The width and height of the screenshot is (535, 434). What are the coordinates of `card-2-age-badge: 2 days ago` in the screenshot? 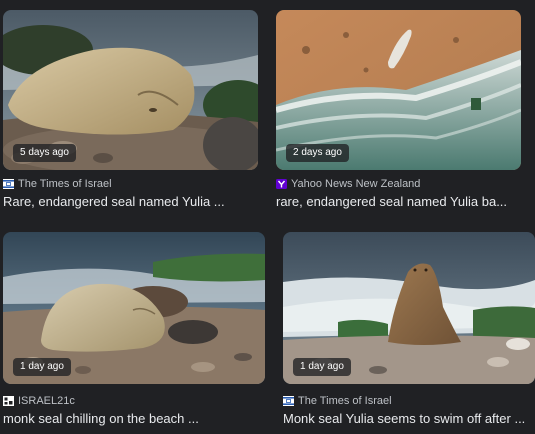 It's located at (317, 153).